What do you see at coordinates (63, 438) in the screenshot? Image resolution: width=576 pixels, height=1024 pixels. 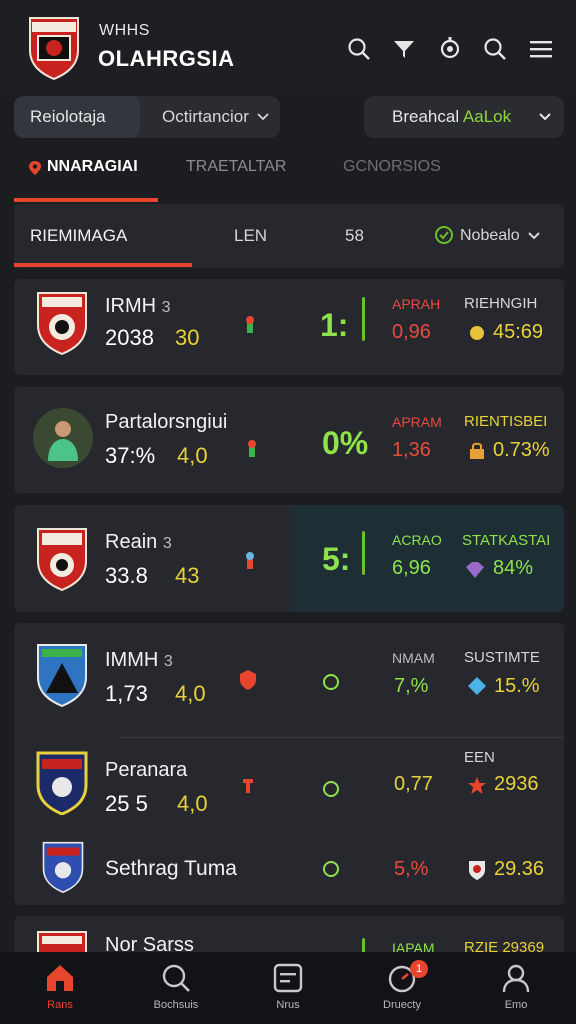 I see `player-avatar` at bounding box center [63, 438].